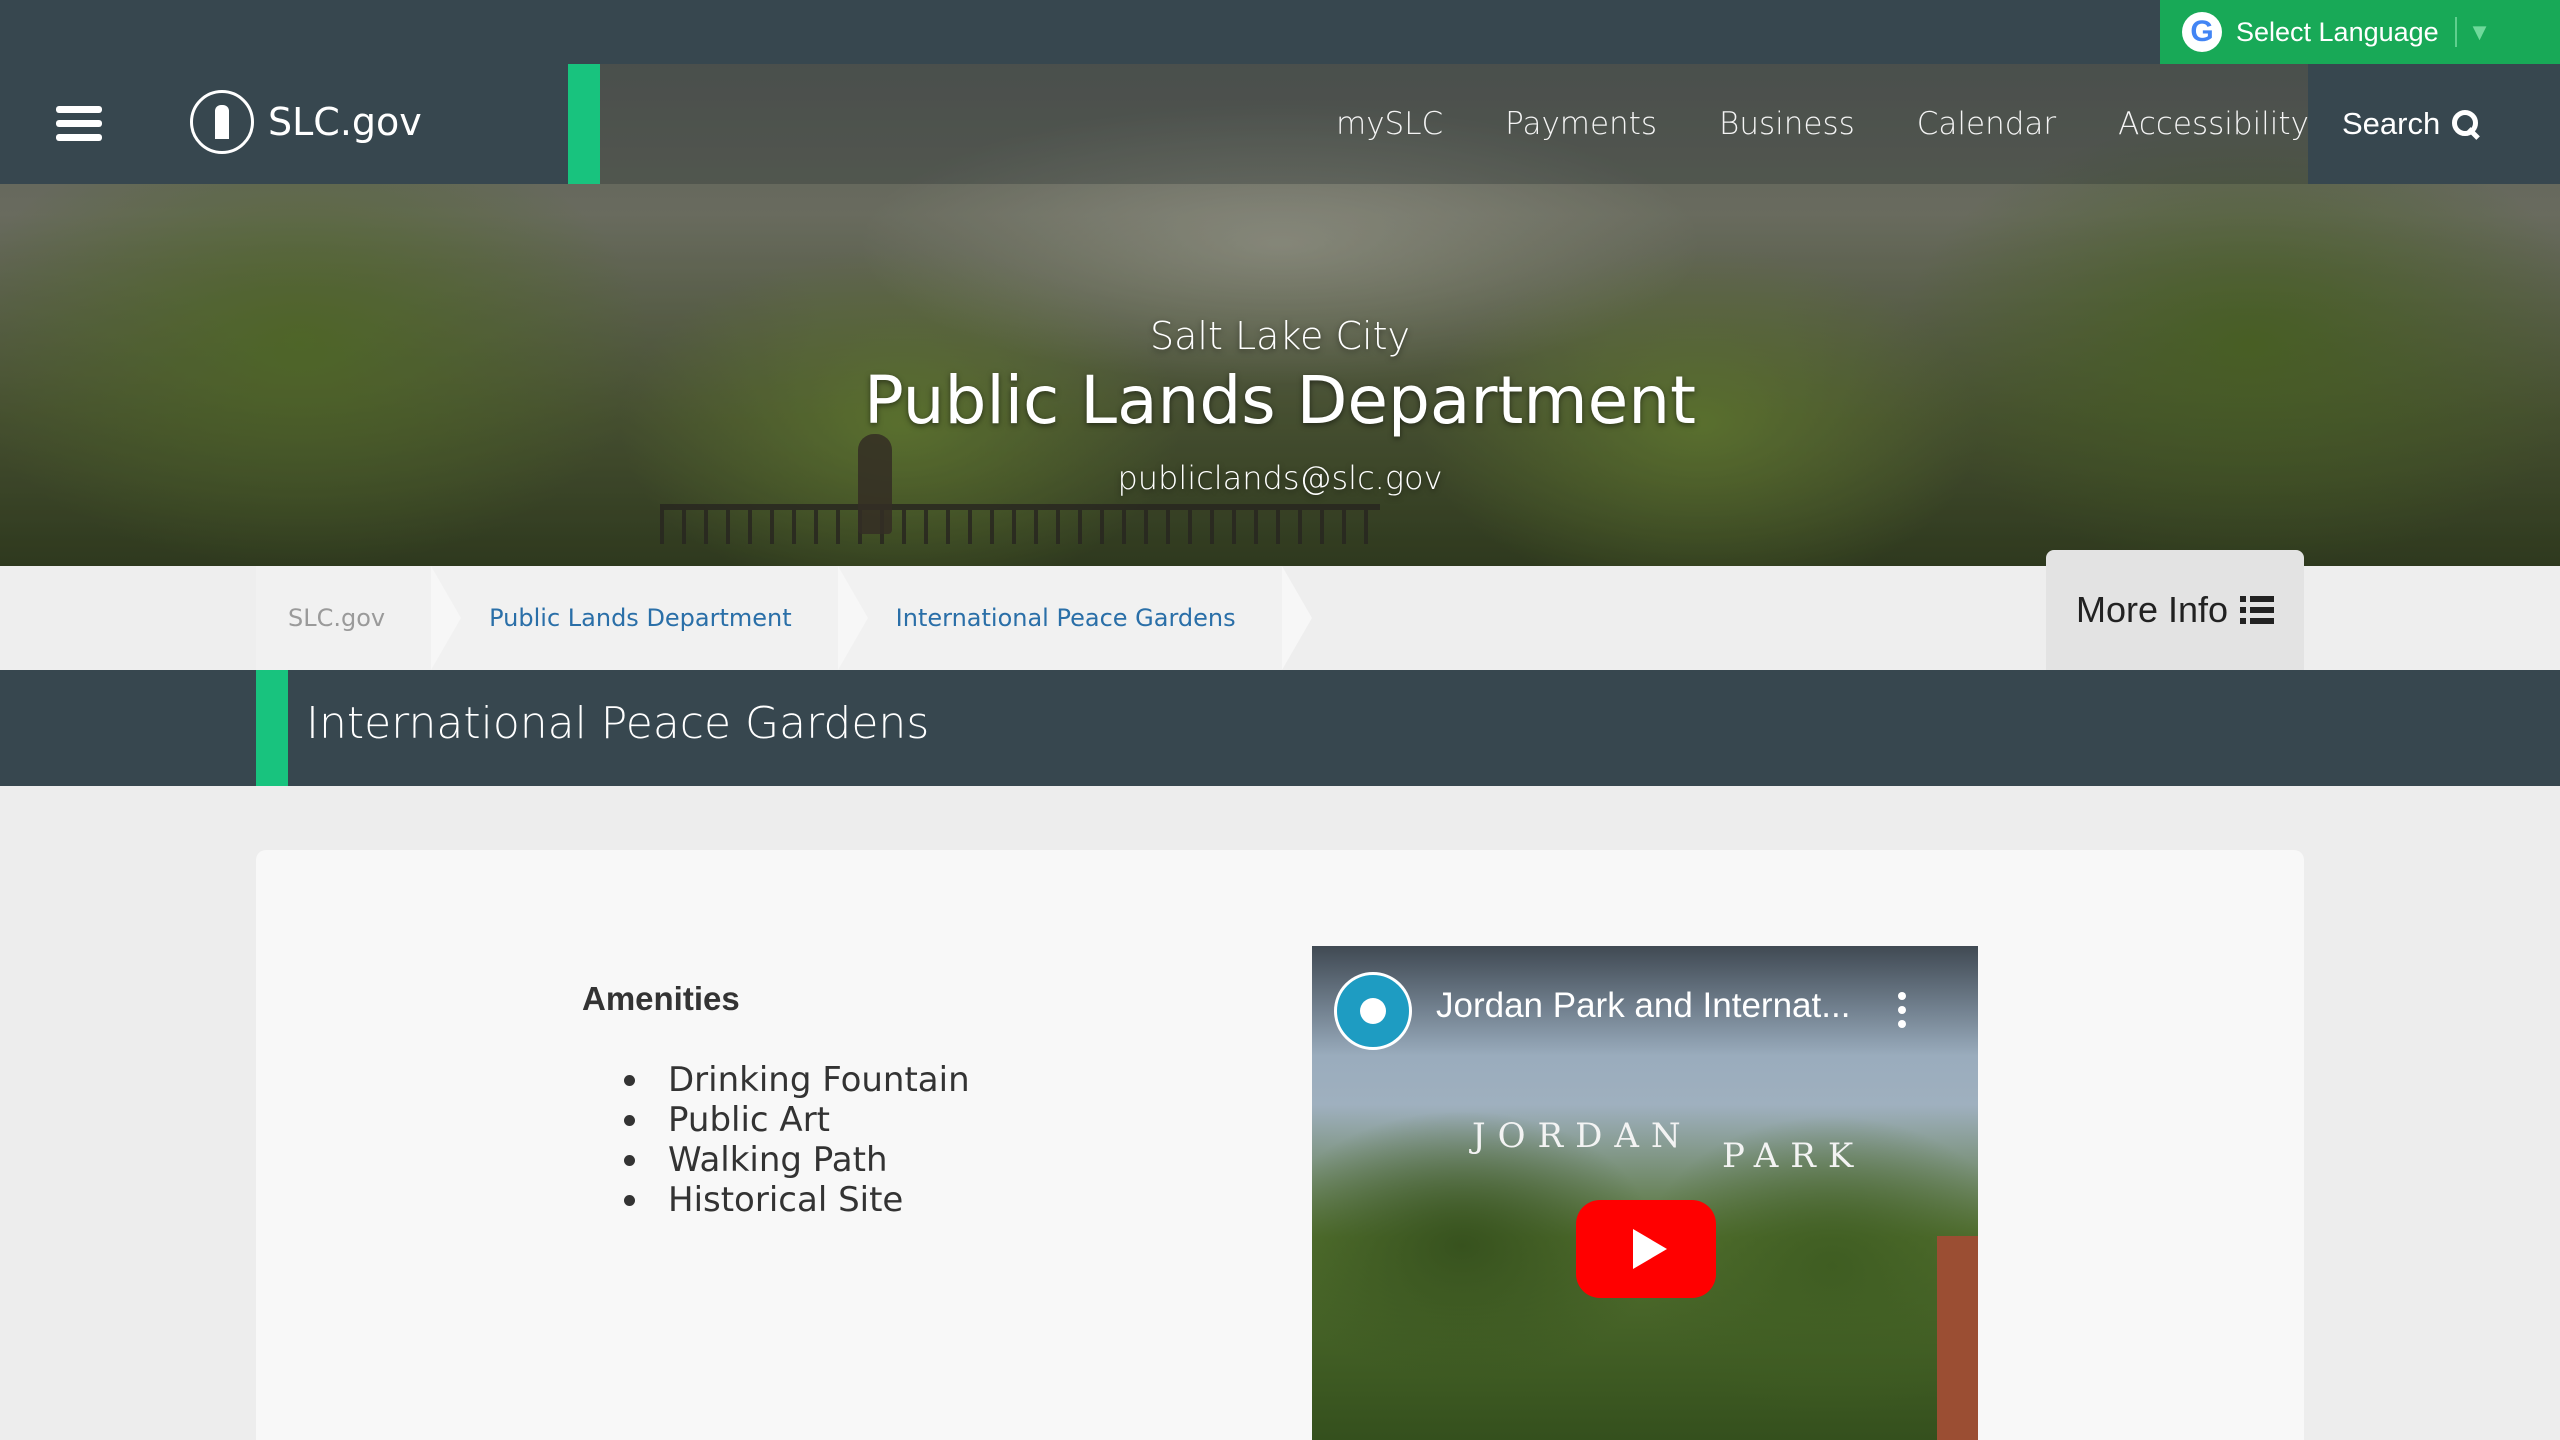  What do you see at coordinates (1650, 1249) in the screenshot?
I see `play-icon` at bounding box center [1650, 1249].